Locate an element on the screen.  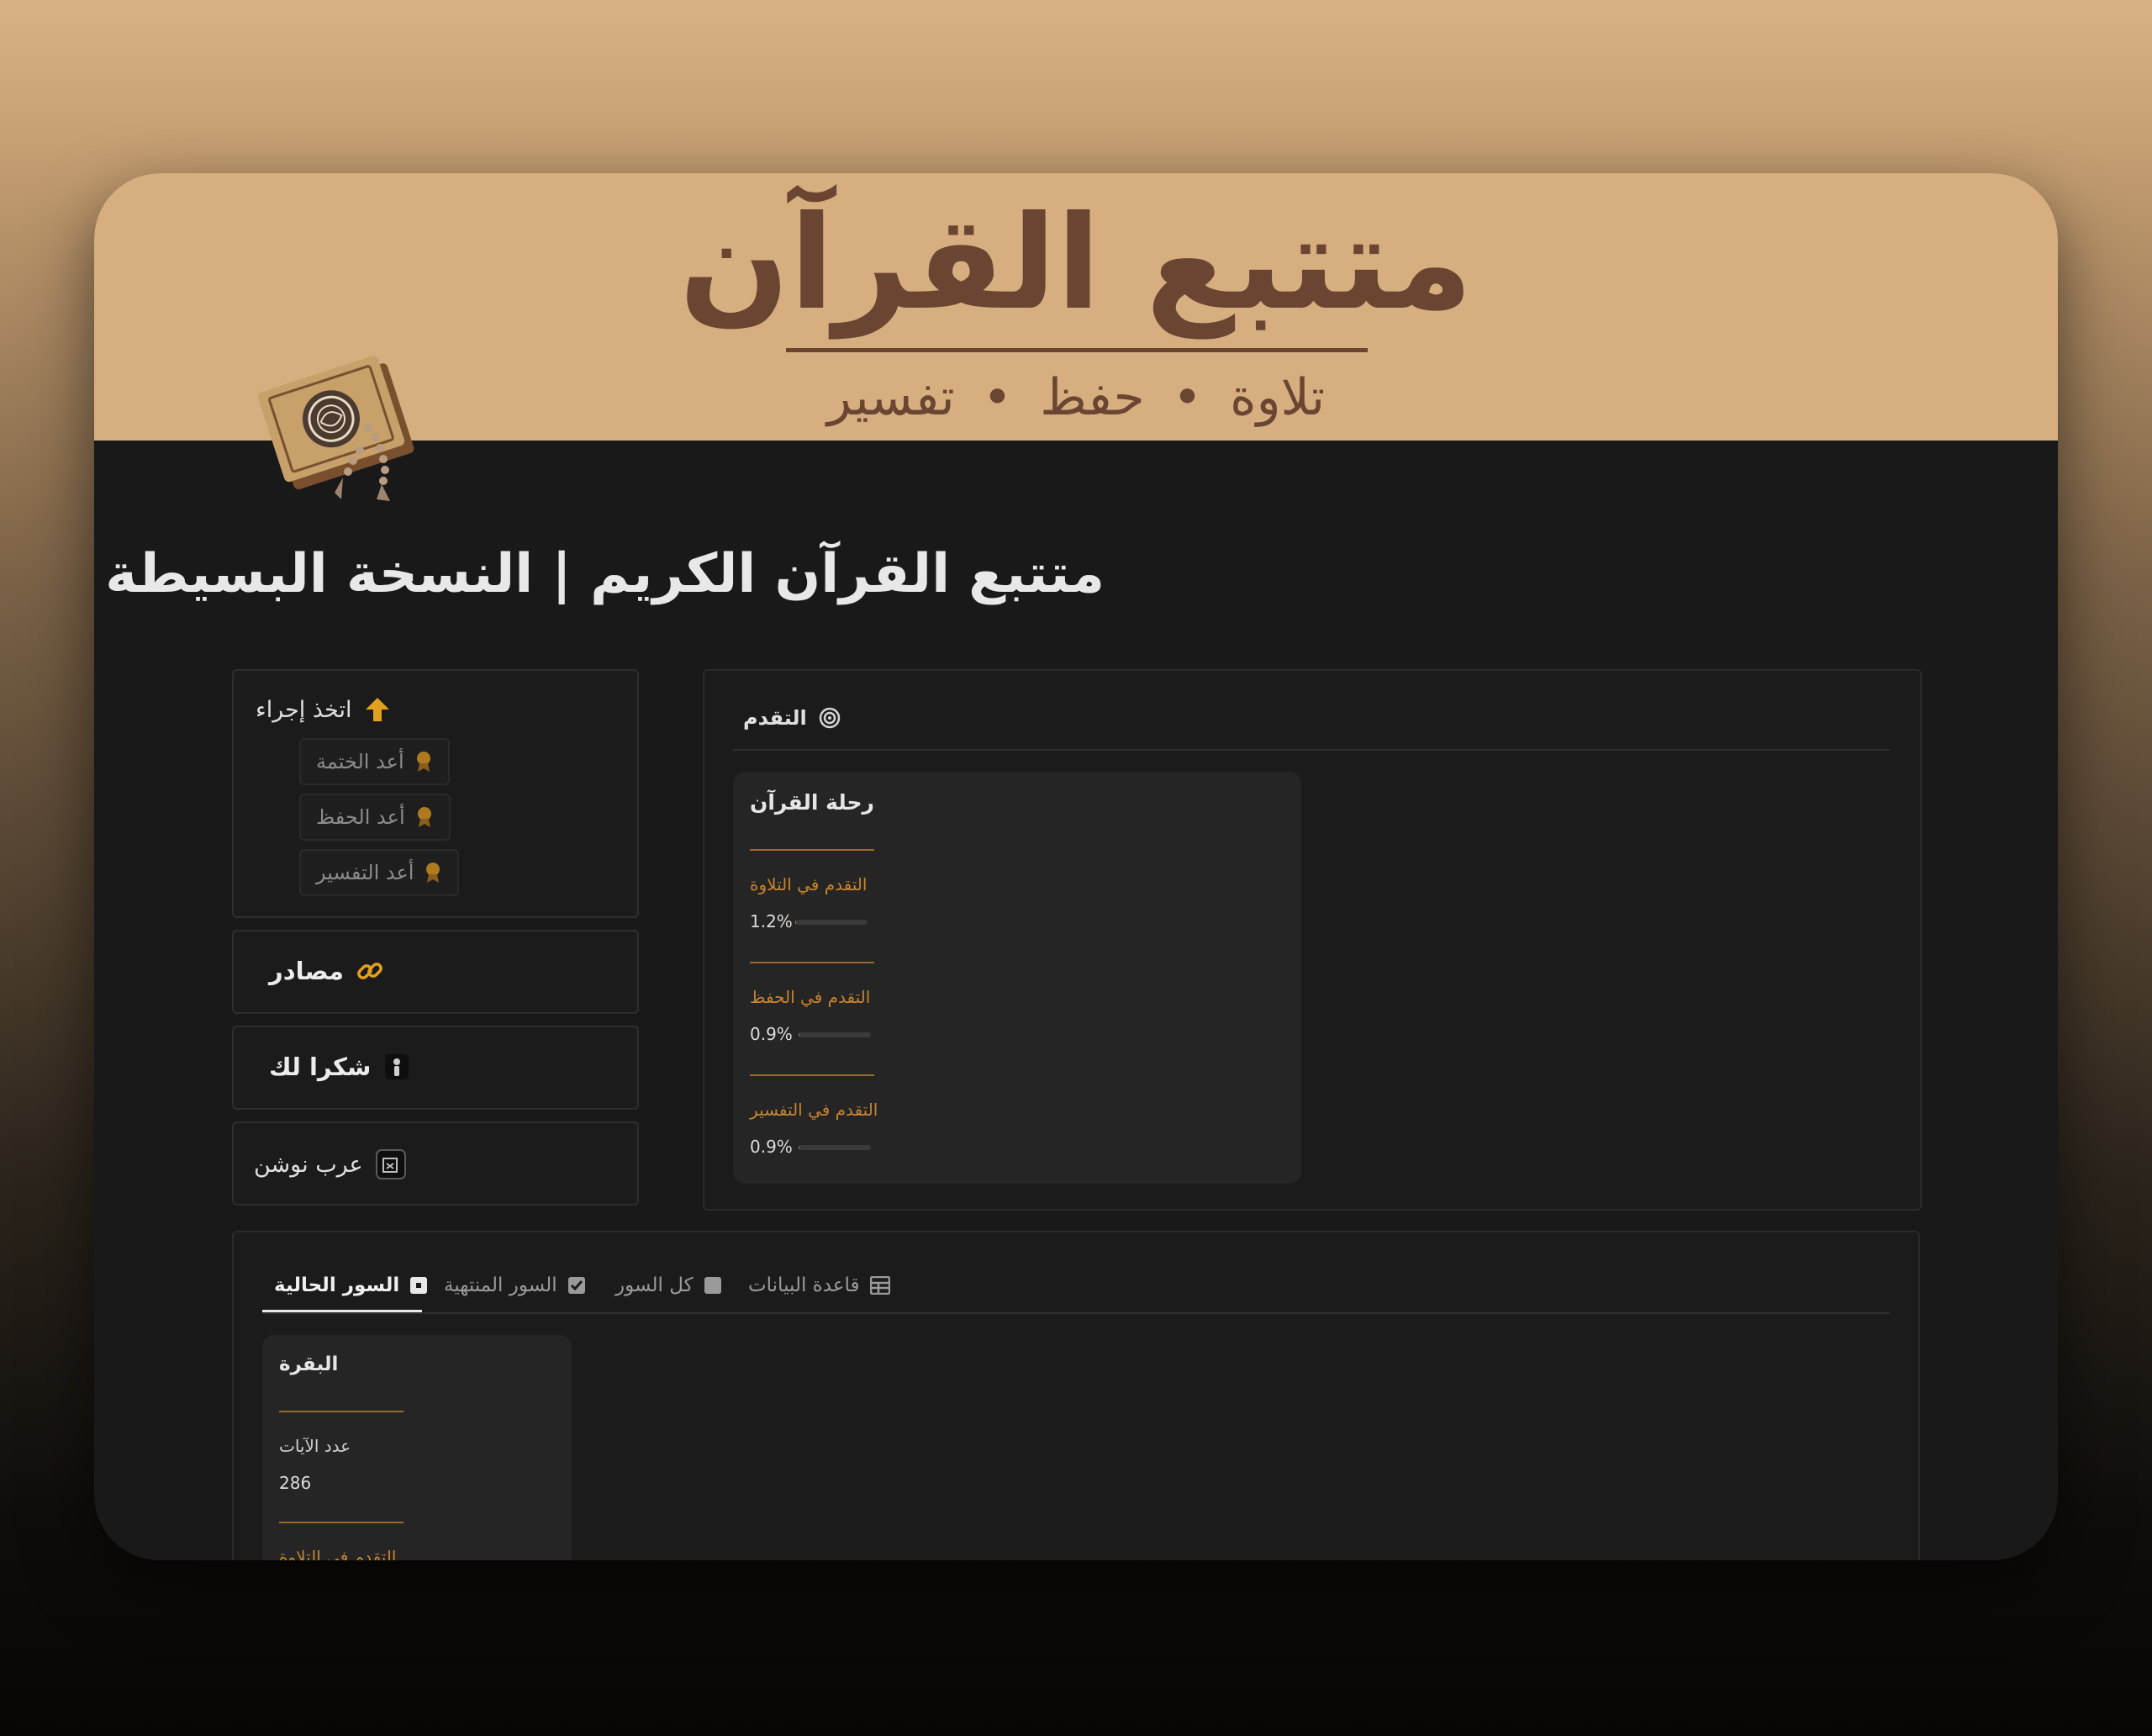
tab-all-surahs: كل السور is located at coordinates (668, 1285).